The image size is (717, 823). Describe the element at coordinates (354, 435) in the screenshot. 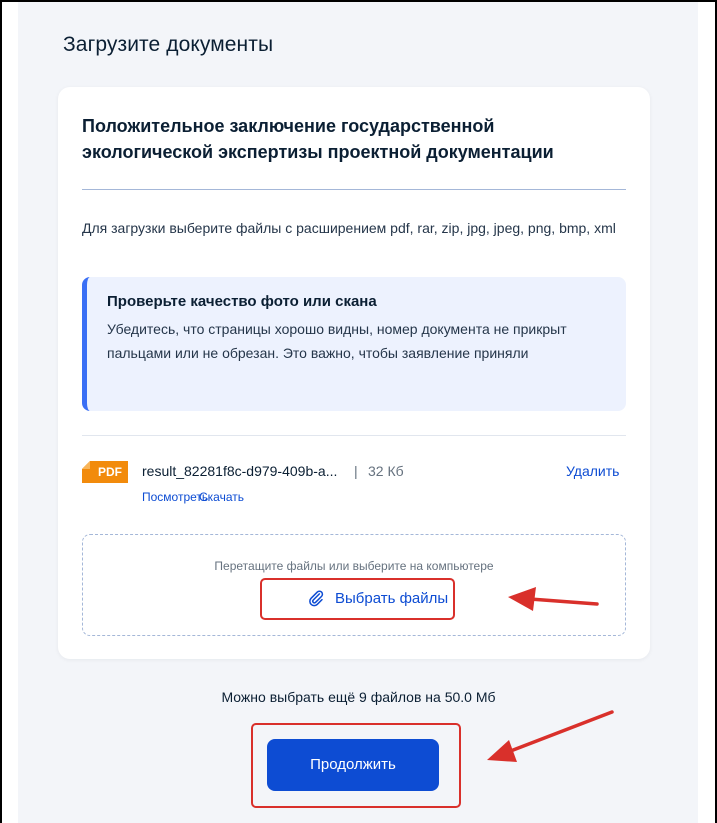

I see `file-divider` at that location.